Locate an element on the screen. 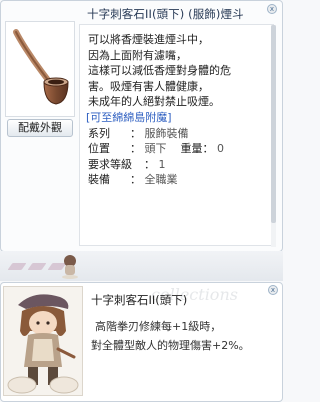 This screenshot has width=320, height=402. stat-value: 頭下 is located at coordinates (155, 149).